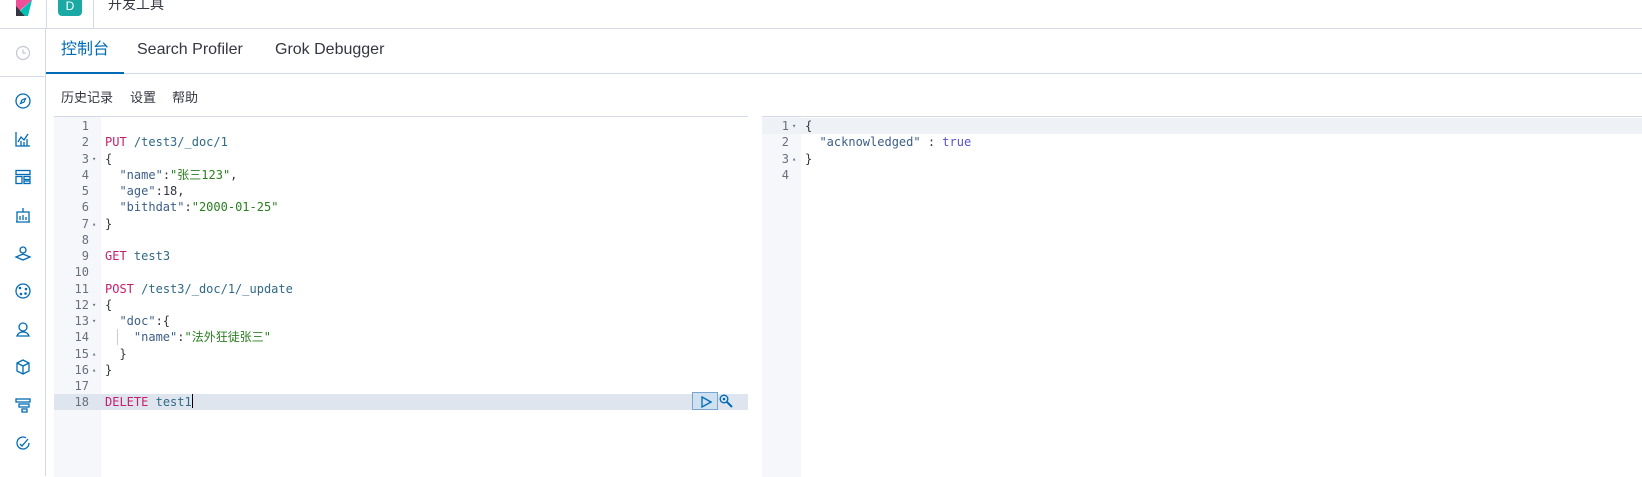  Describe the element at coordinates (1202, 175) in the screenshot. I see `output-line: 4` at that location.